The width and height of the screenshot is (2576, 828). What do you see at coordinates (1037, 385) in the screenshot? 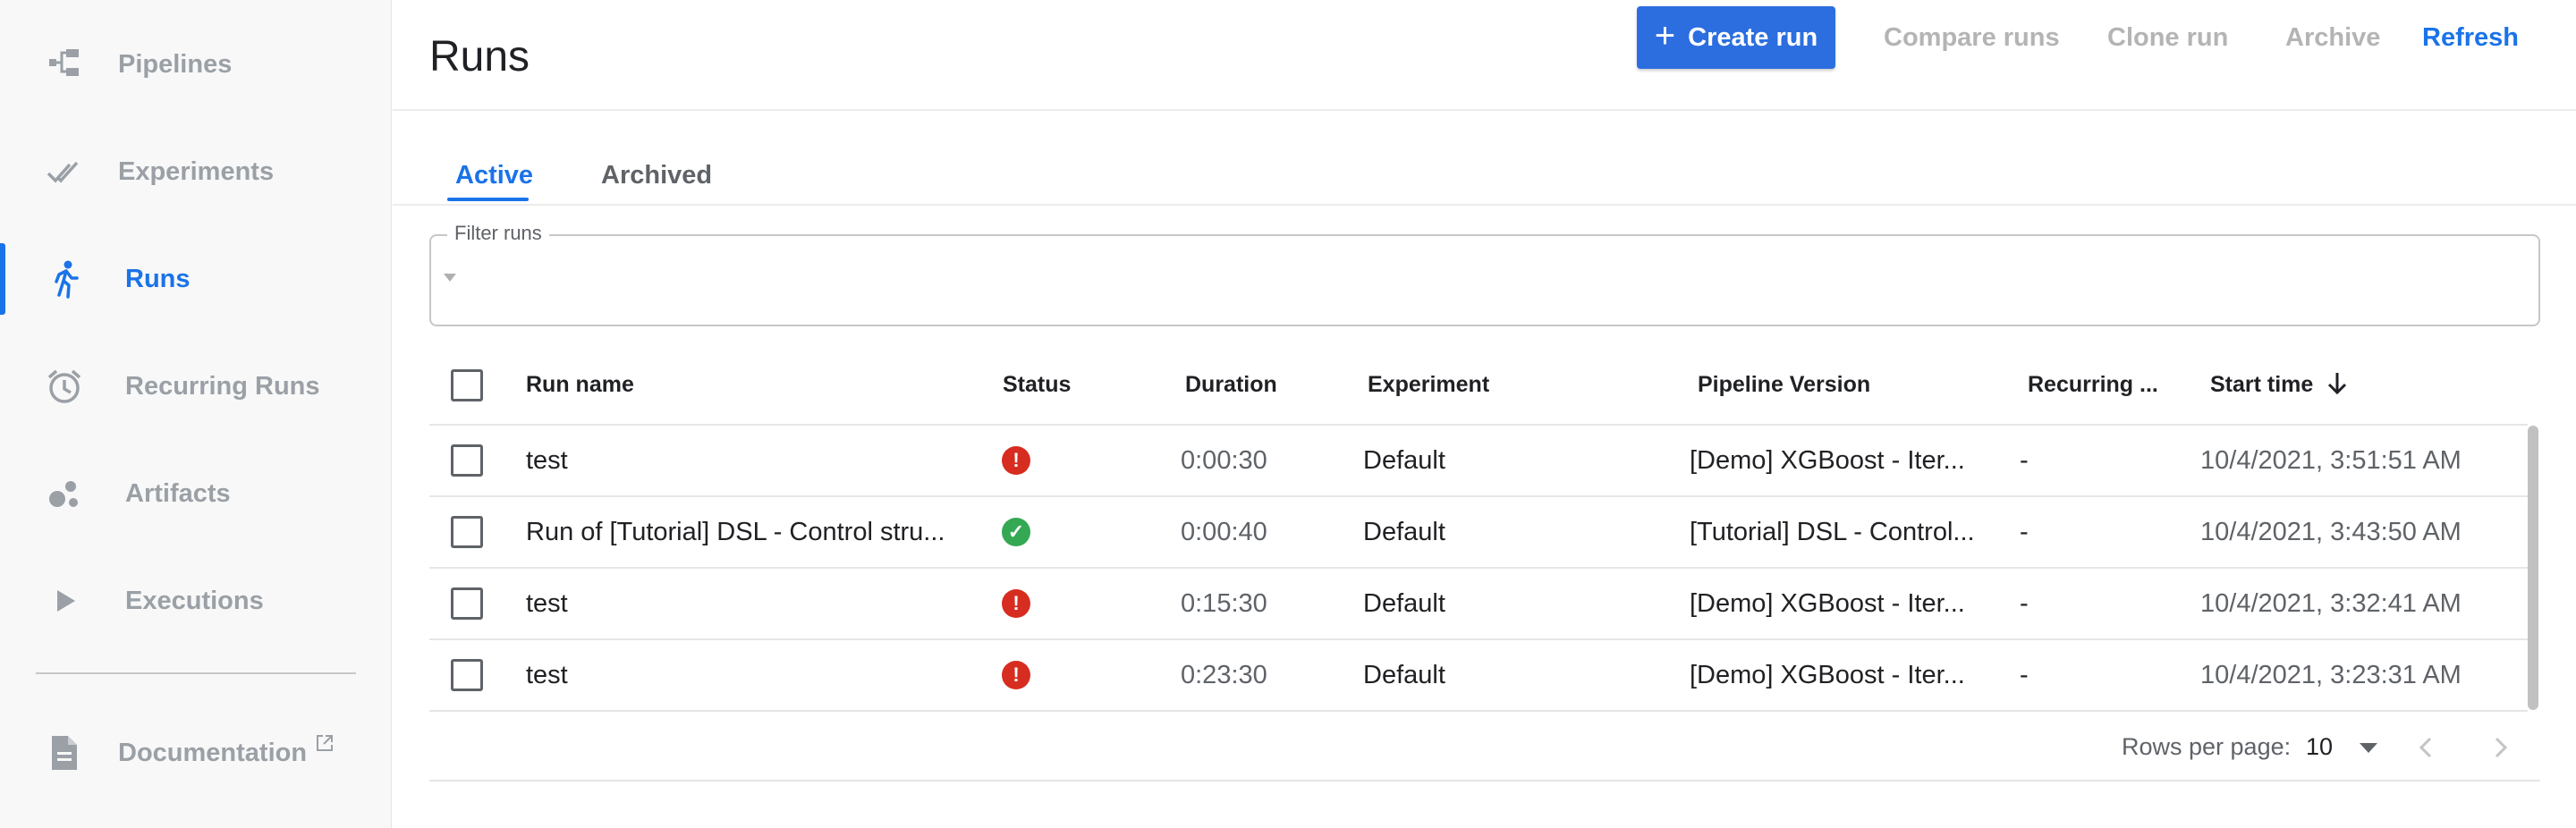
I see `column-header-status: Status` at bounding box center [1037, 385].